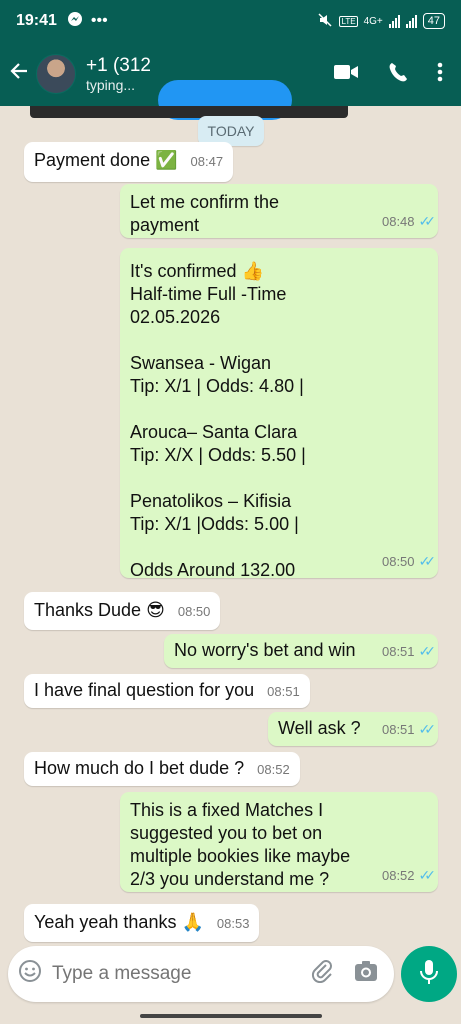 Image resolution: width=461 pixels, height=1024 pixels. Describe the element at coordinates (122, 611) in the screenshot. I see `message-incoming: Thanks Dude 😎 08:50` at that location.